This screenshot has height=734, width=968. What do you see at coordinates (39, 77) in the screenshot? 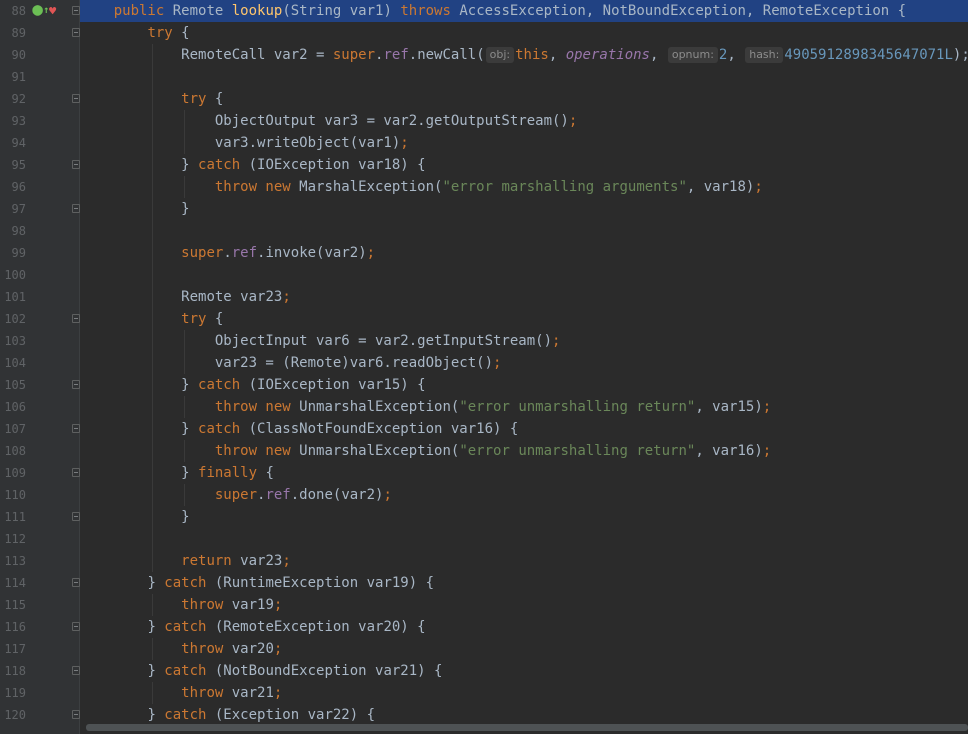
I see `gutter-row: 91` at bounding box center [39, 77].